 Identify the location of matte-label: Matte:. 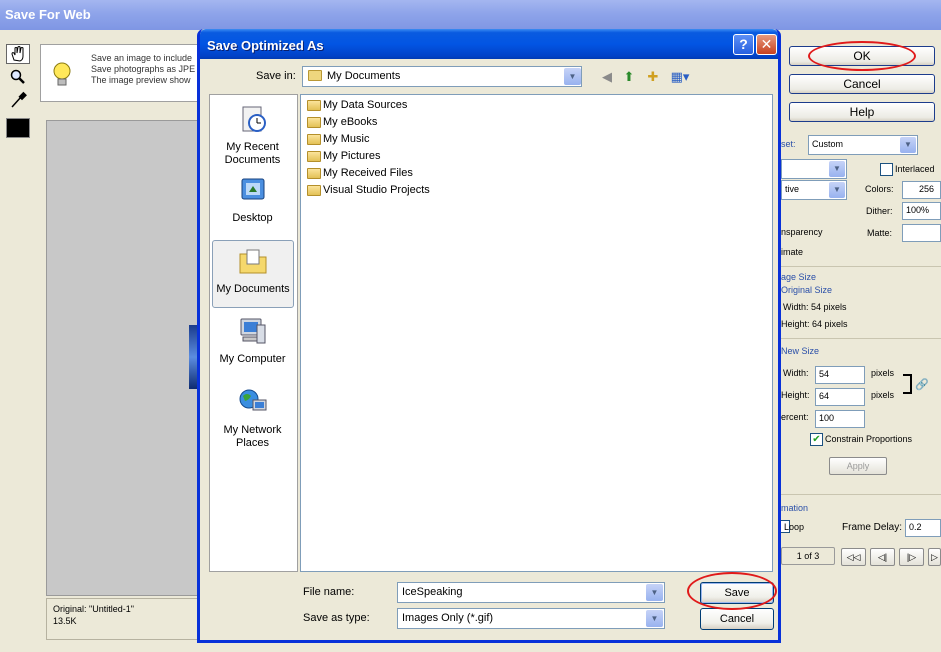
(880, 233).